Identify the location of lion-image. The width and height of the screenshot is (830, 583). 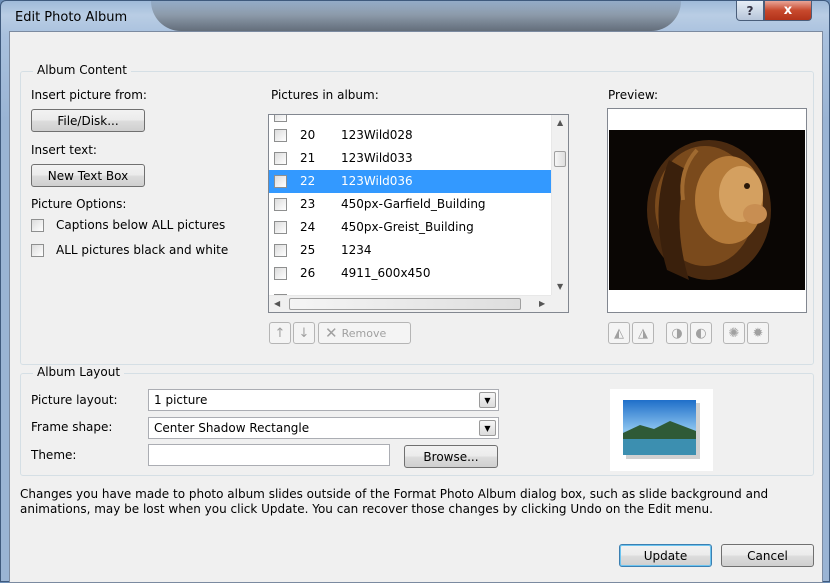
(707, 210).